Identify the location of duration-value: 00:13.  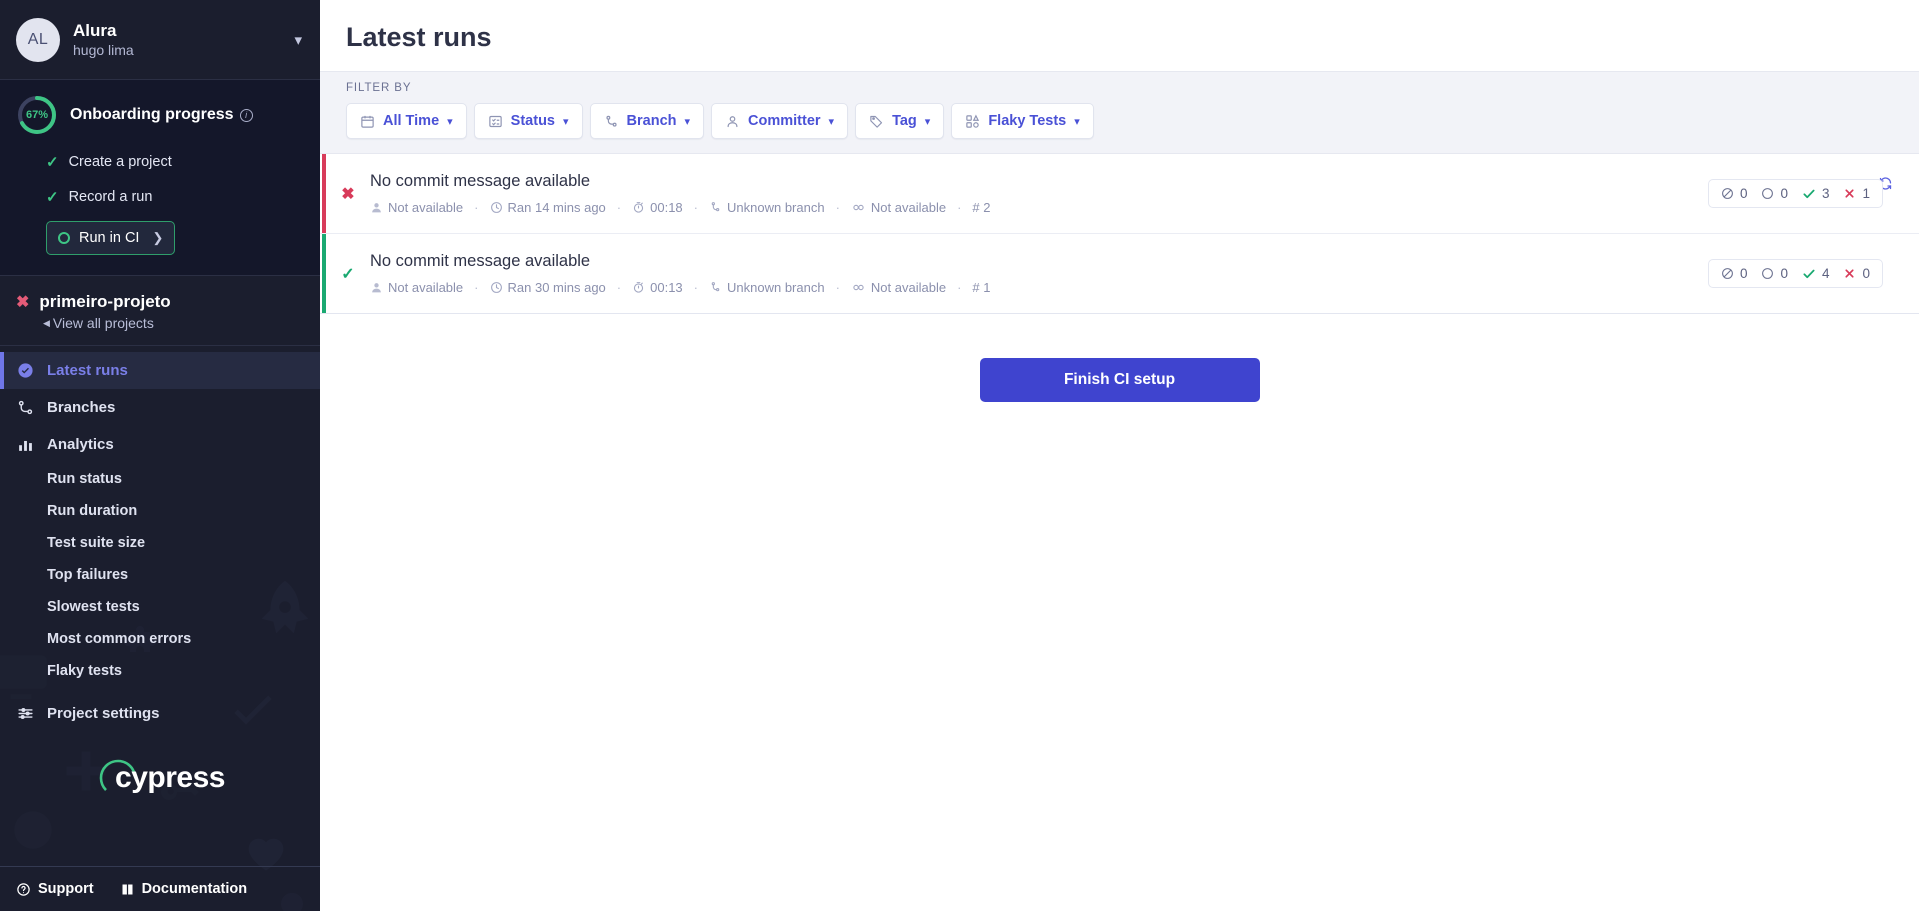
(666, 287).